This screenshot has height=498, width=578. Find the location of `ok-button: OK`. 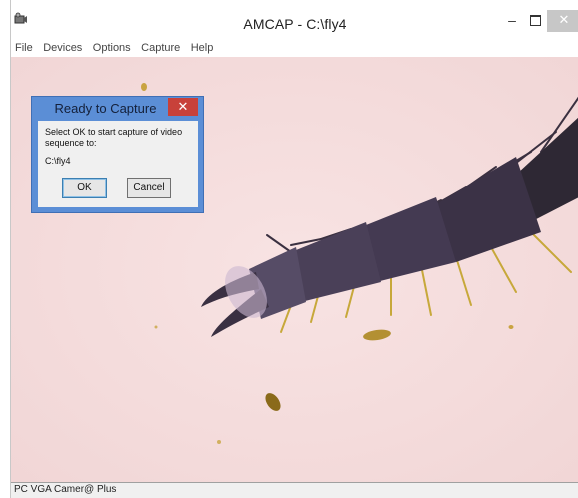

ok-button: OK is located at coordinates (84, 188).